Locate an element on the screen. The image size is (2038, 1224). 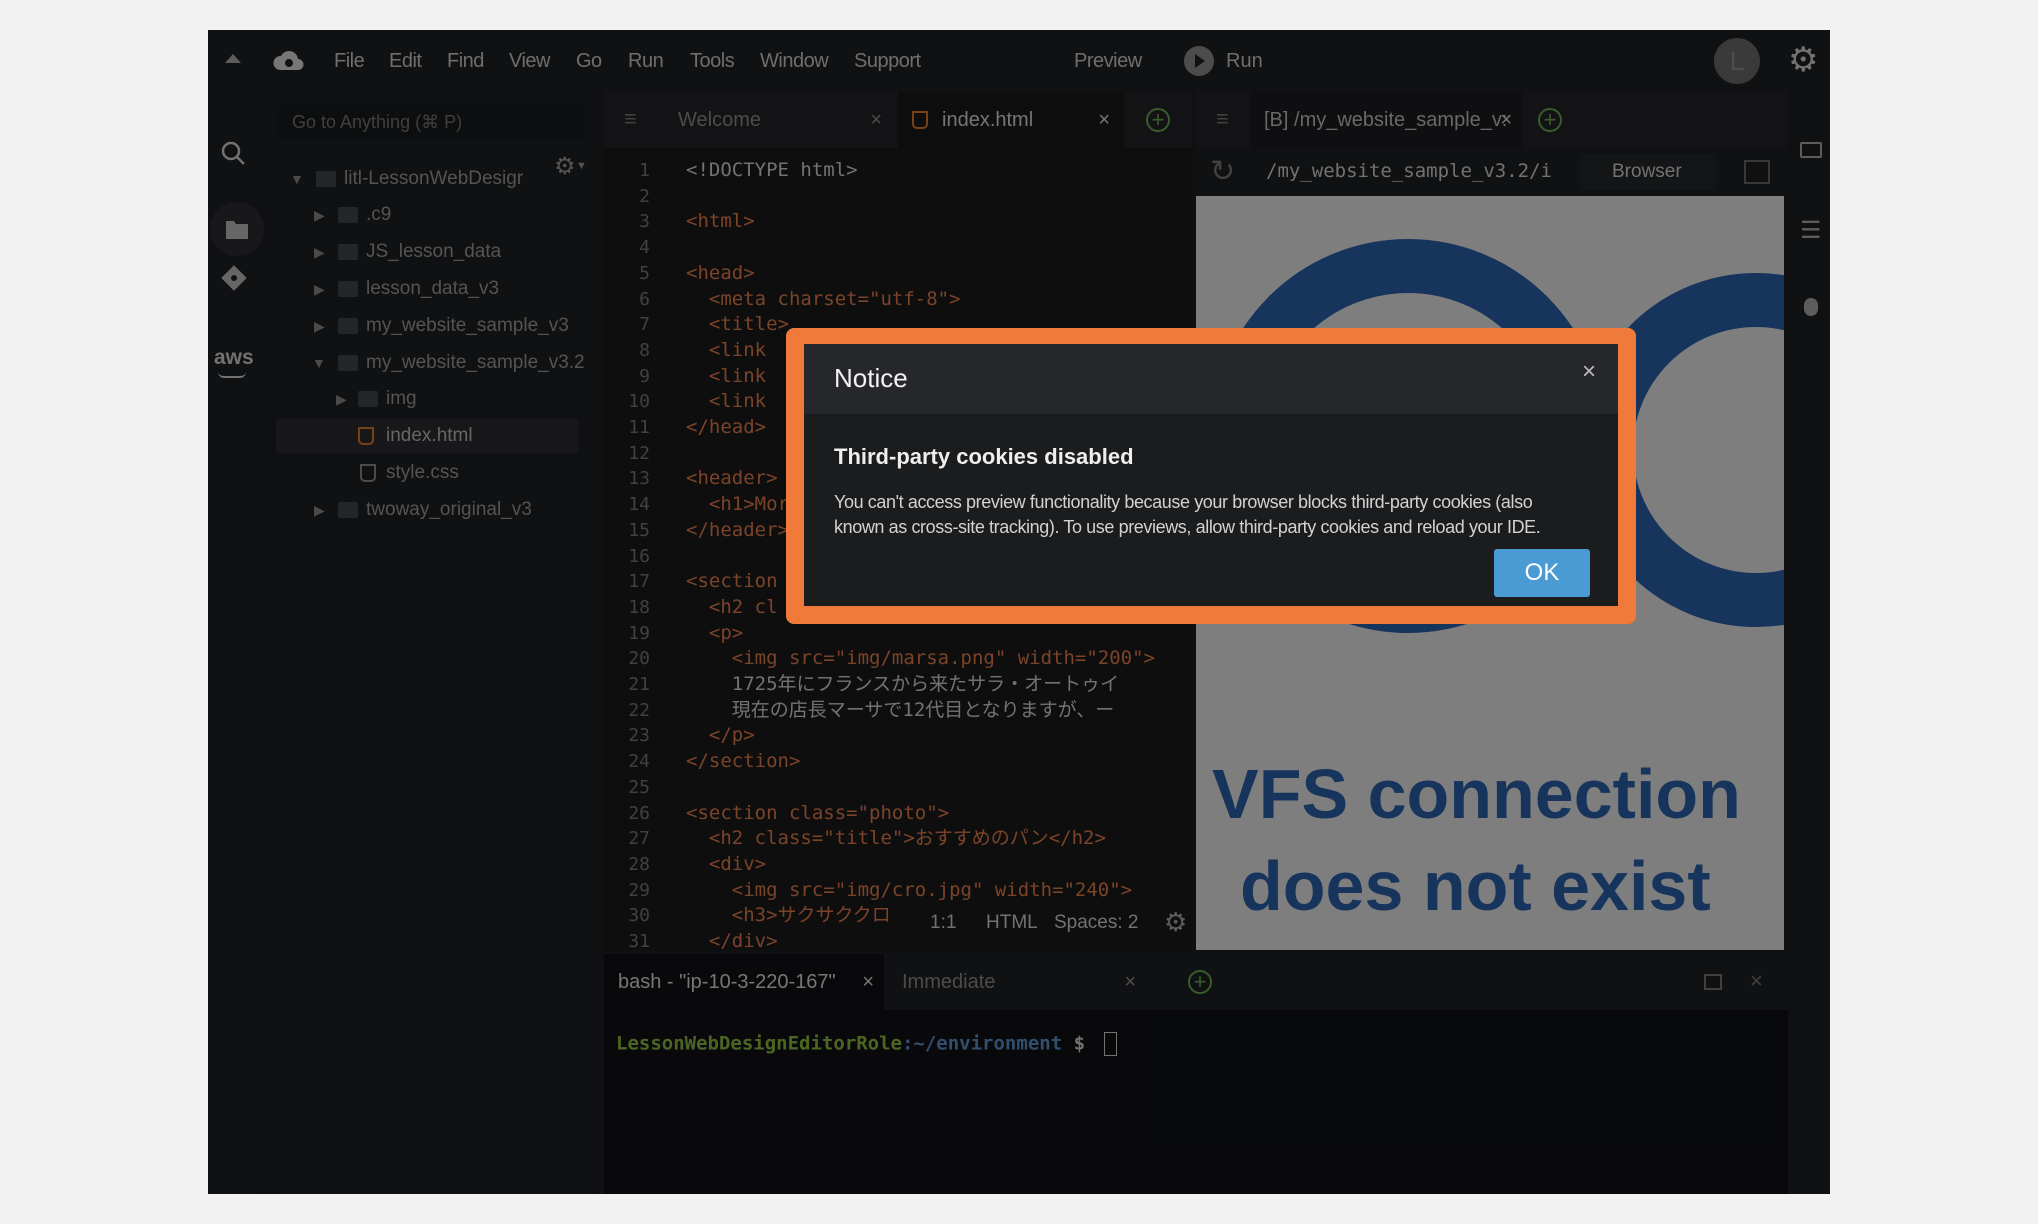
dialog-title: Notice is located at coordinates (871, 378).